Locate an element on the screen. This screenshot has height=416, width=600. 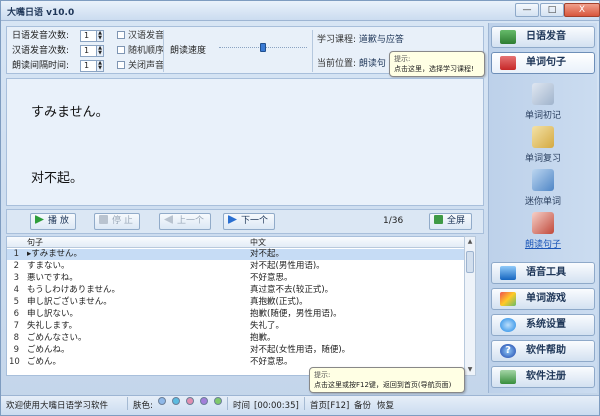
sidebar-item-voice-tools: 语音工具 is located at coordinates (543, 273).